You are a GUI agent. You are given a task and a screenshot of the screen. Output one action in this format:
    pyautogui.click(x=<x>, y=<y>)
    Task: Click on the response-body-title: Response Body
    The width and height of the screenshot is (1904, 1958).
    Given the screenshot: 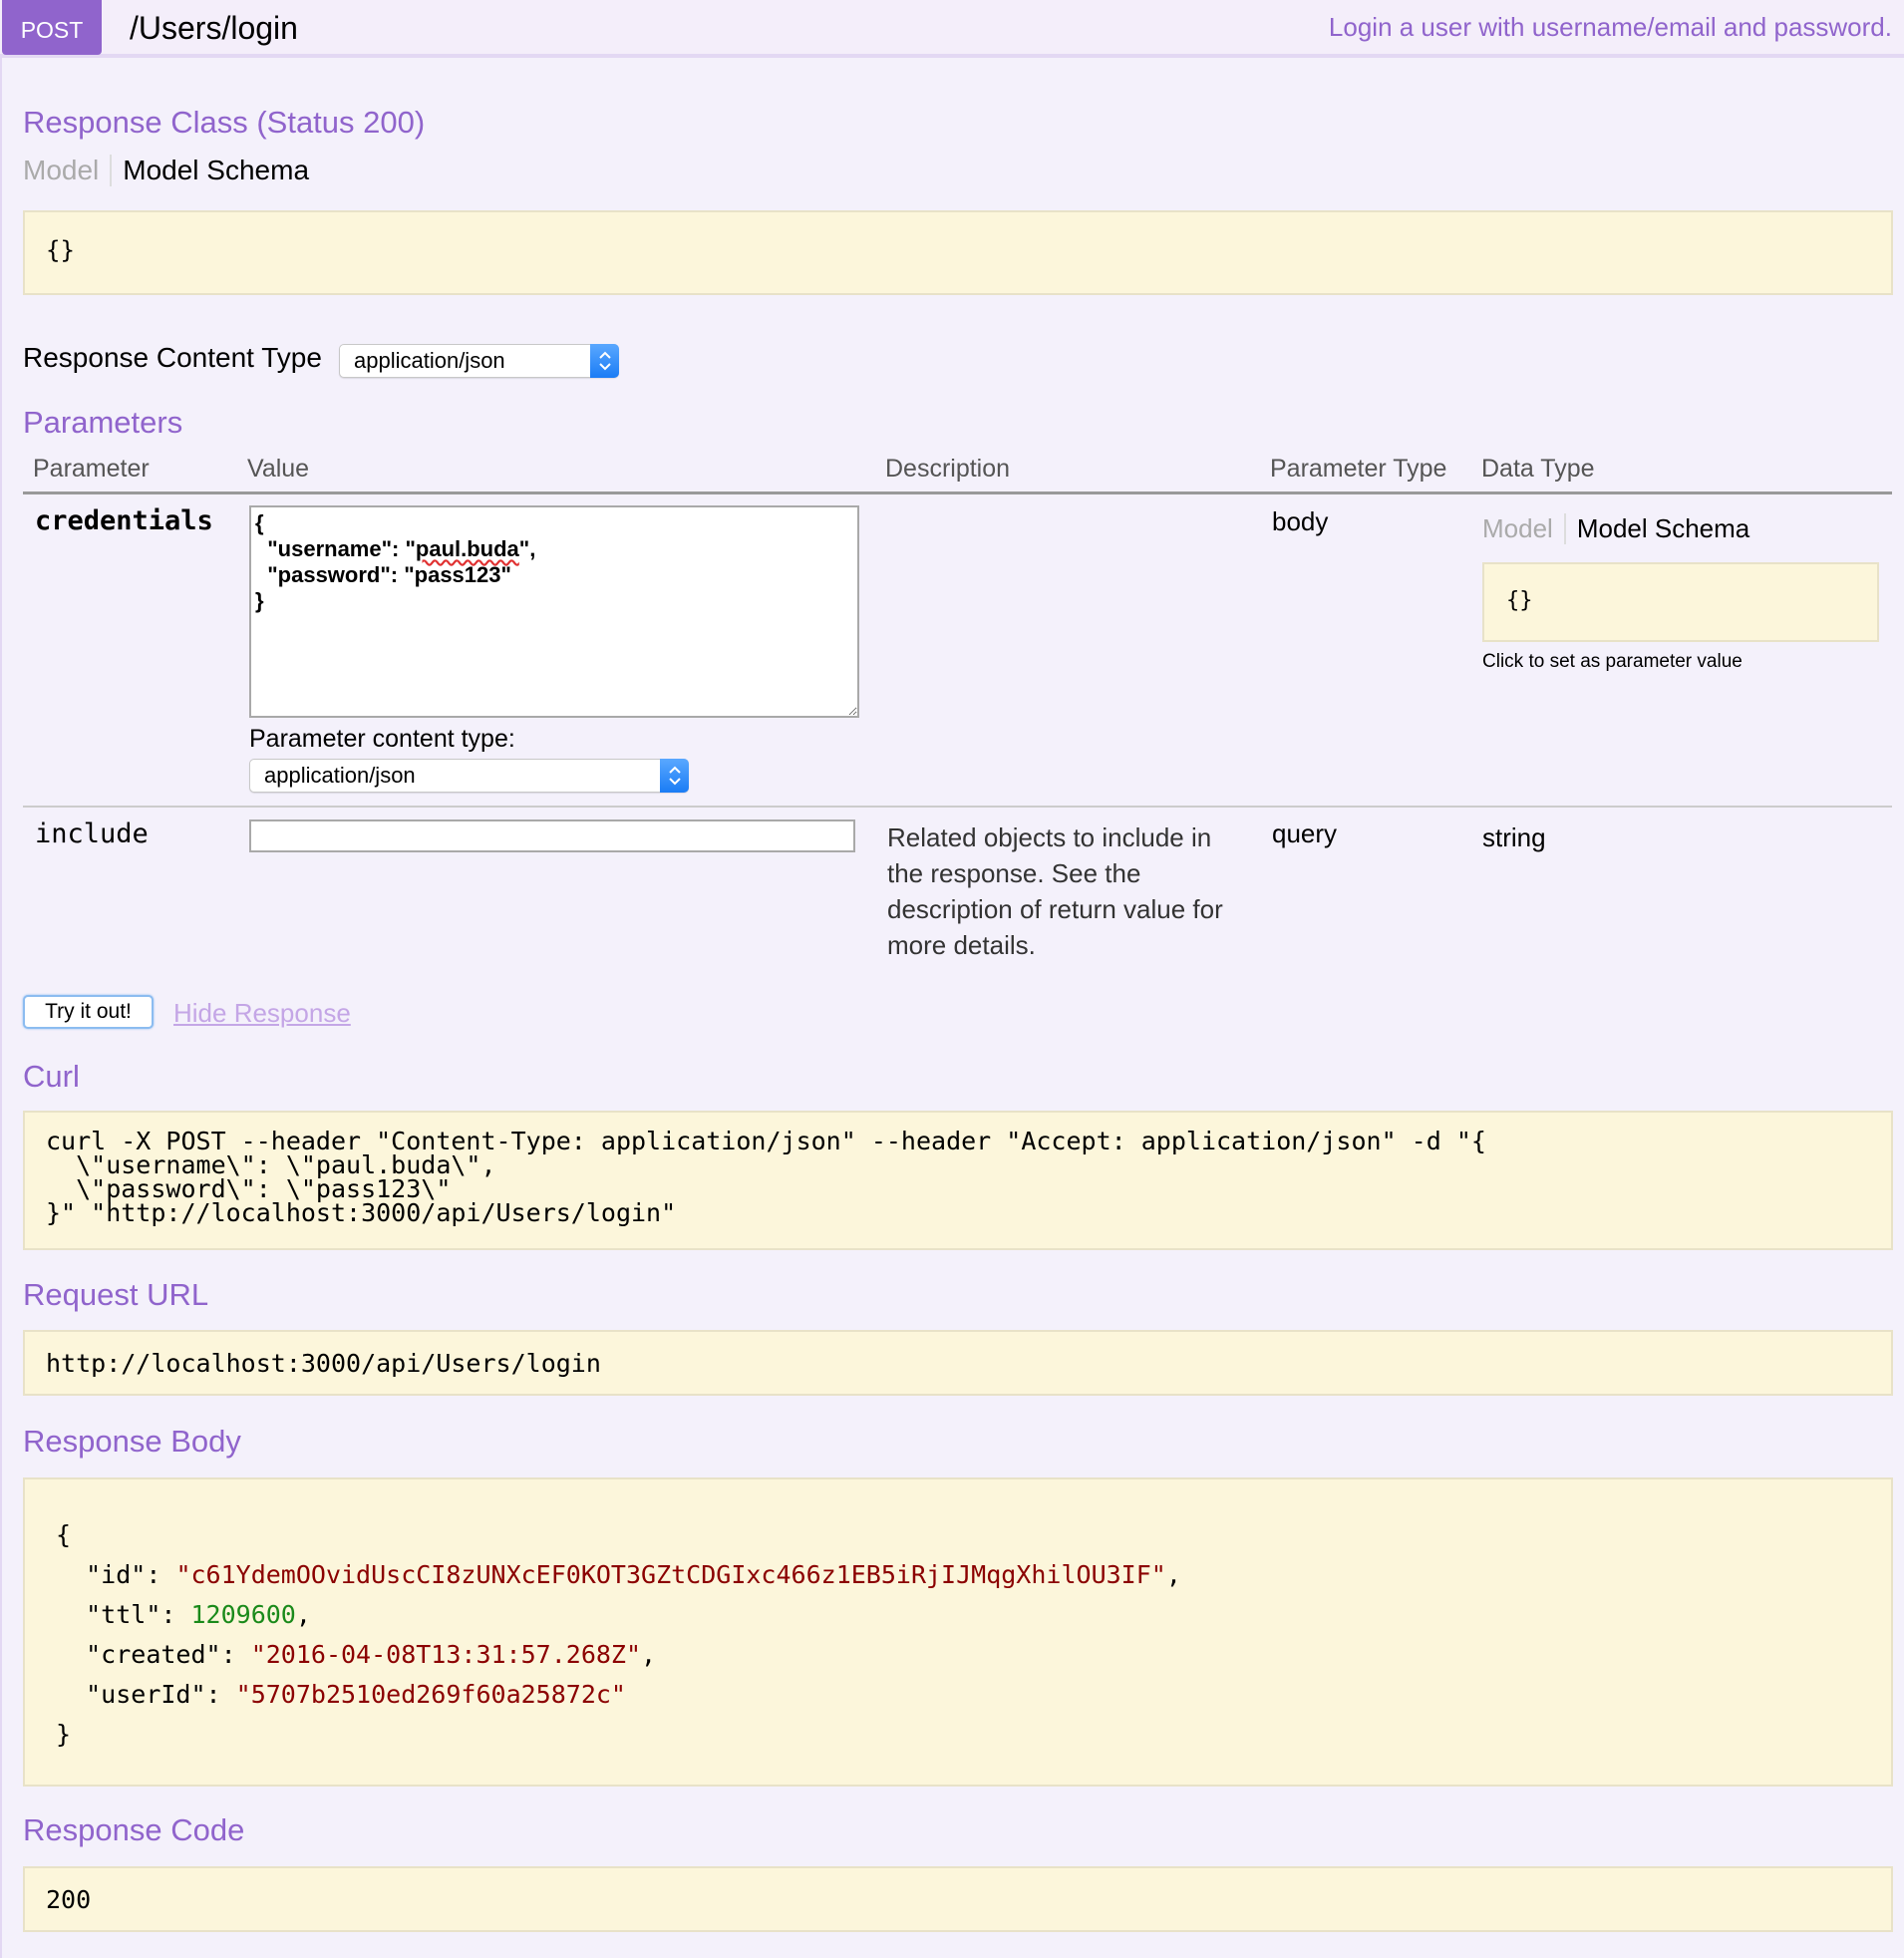 What is the action you would take?
    pyautogui.click(x=132, y=1441)
    